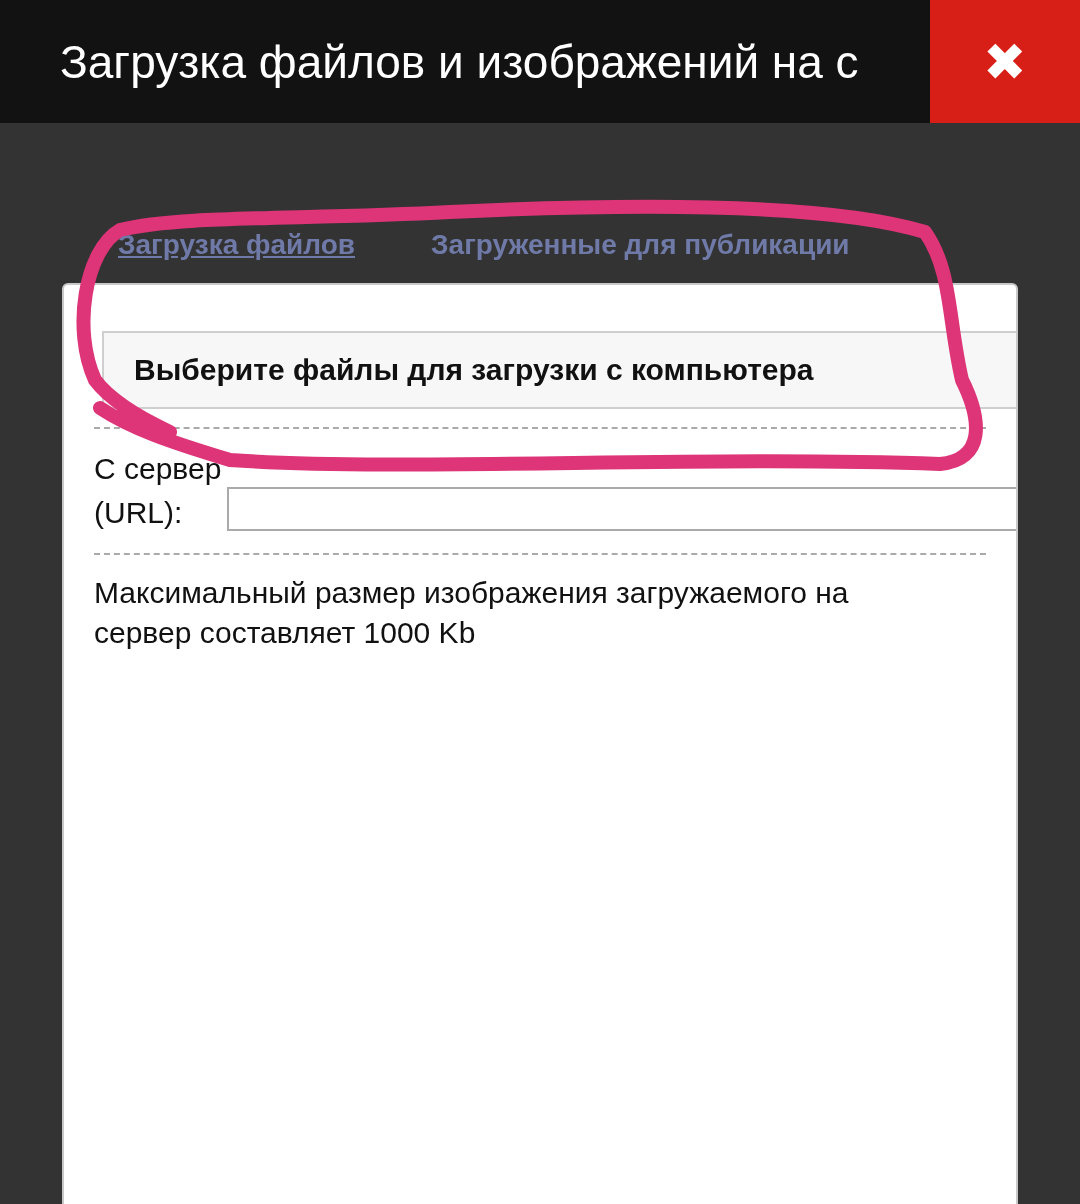 This screenshot has width=1080, height=1204. I want to click on close-button: ✖, so click(1005, 61).